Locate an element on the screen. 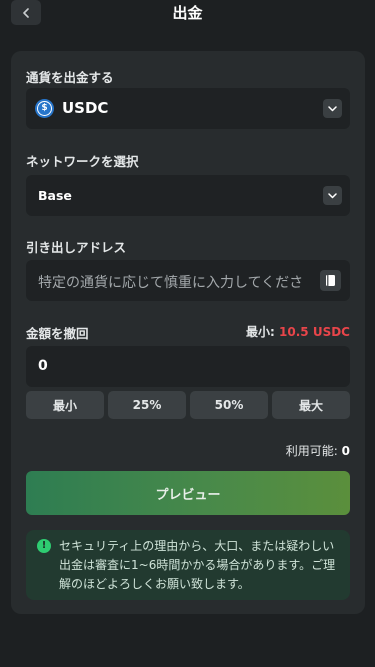 This screenshot has width=375, height=667. currency-select: $ USDC is located at coordinates (188, 108).